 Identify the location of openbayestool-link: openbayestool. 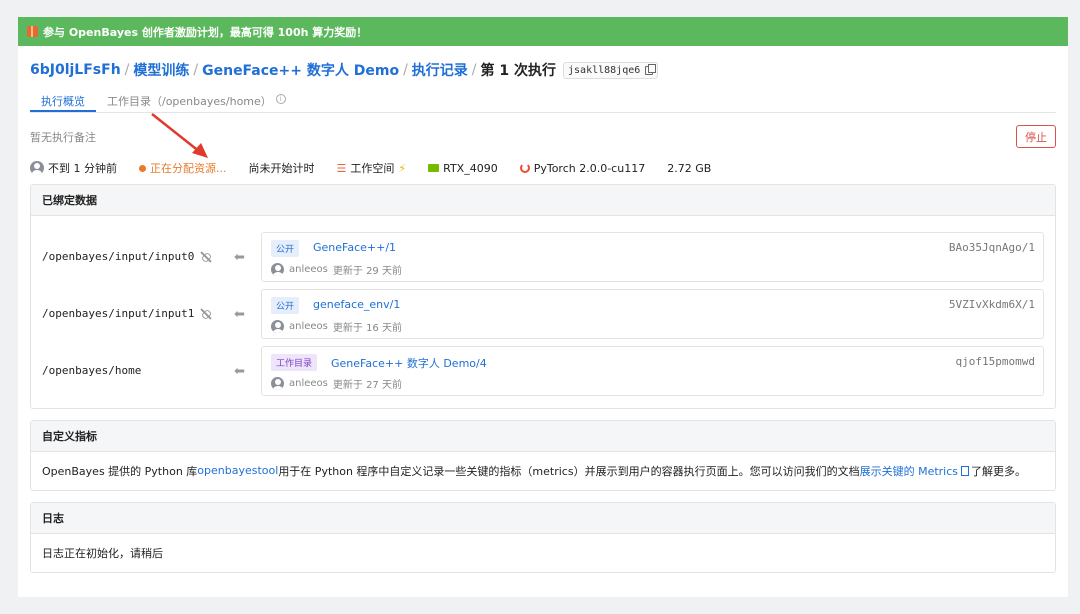
(237, 470).